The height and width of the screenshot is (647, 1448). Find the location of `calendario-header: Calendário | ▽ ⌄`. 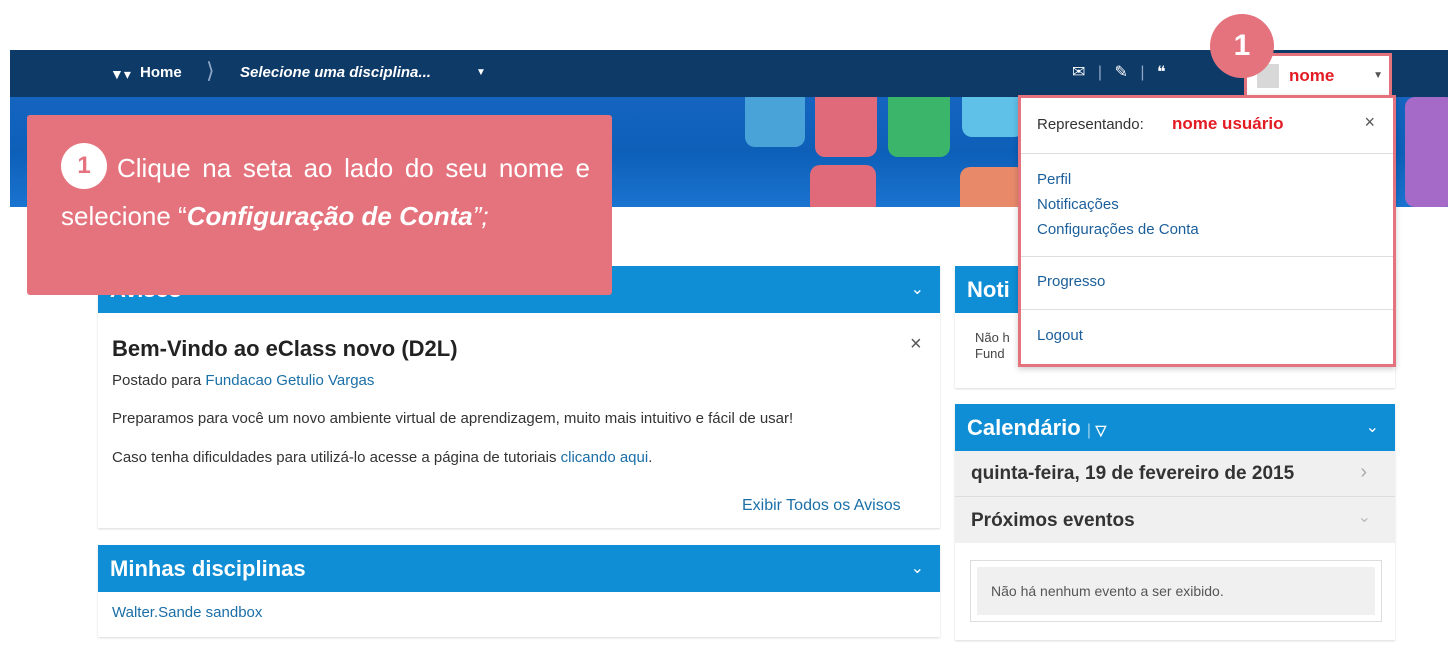

calendario-header: Calendário | ▽ ⌄ is located at coordinates (1175, 427).